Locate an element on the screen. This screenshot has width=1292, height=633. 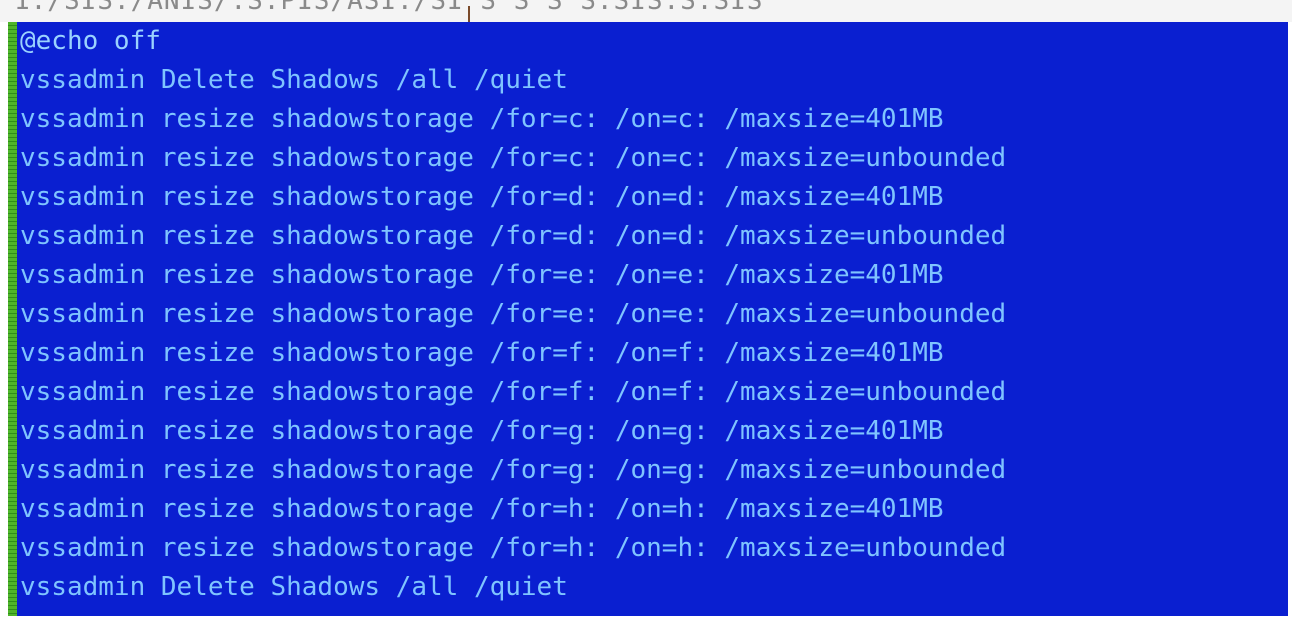
cursor-marker is located at coordinates (469, 14).